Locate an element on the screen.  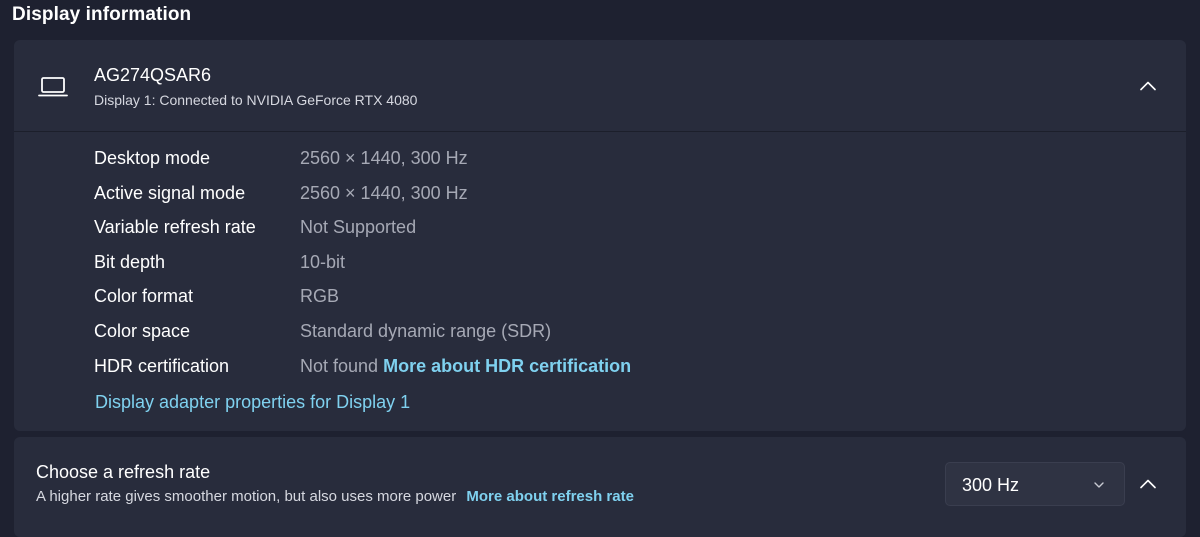
collapse-refresh-button is located at coordinates (1148, 484).